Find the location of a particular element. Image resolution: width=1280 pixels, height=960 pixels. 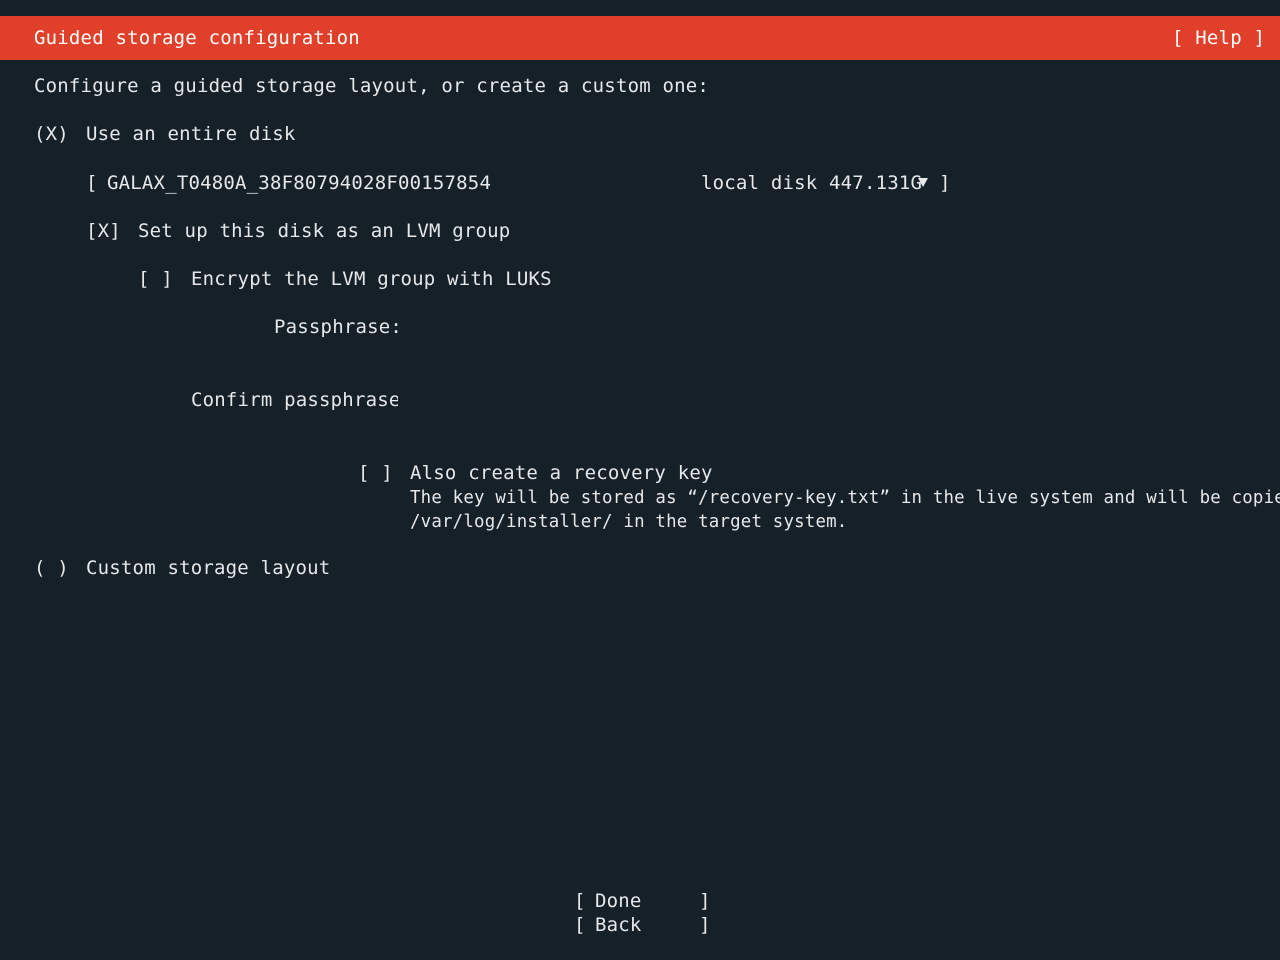

done-button-label: Done is located at coordinates (618, 901).